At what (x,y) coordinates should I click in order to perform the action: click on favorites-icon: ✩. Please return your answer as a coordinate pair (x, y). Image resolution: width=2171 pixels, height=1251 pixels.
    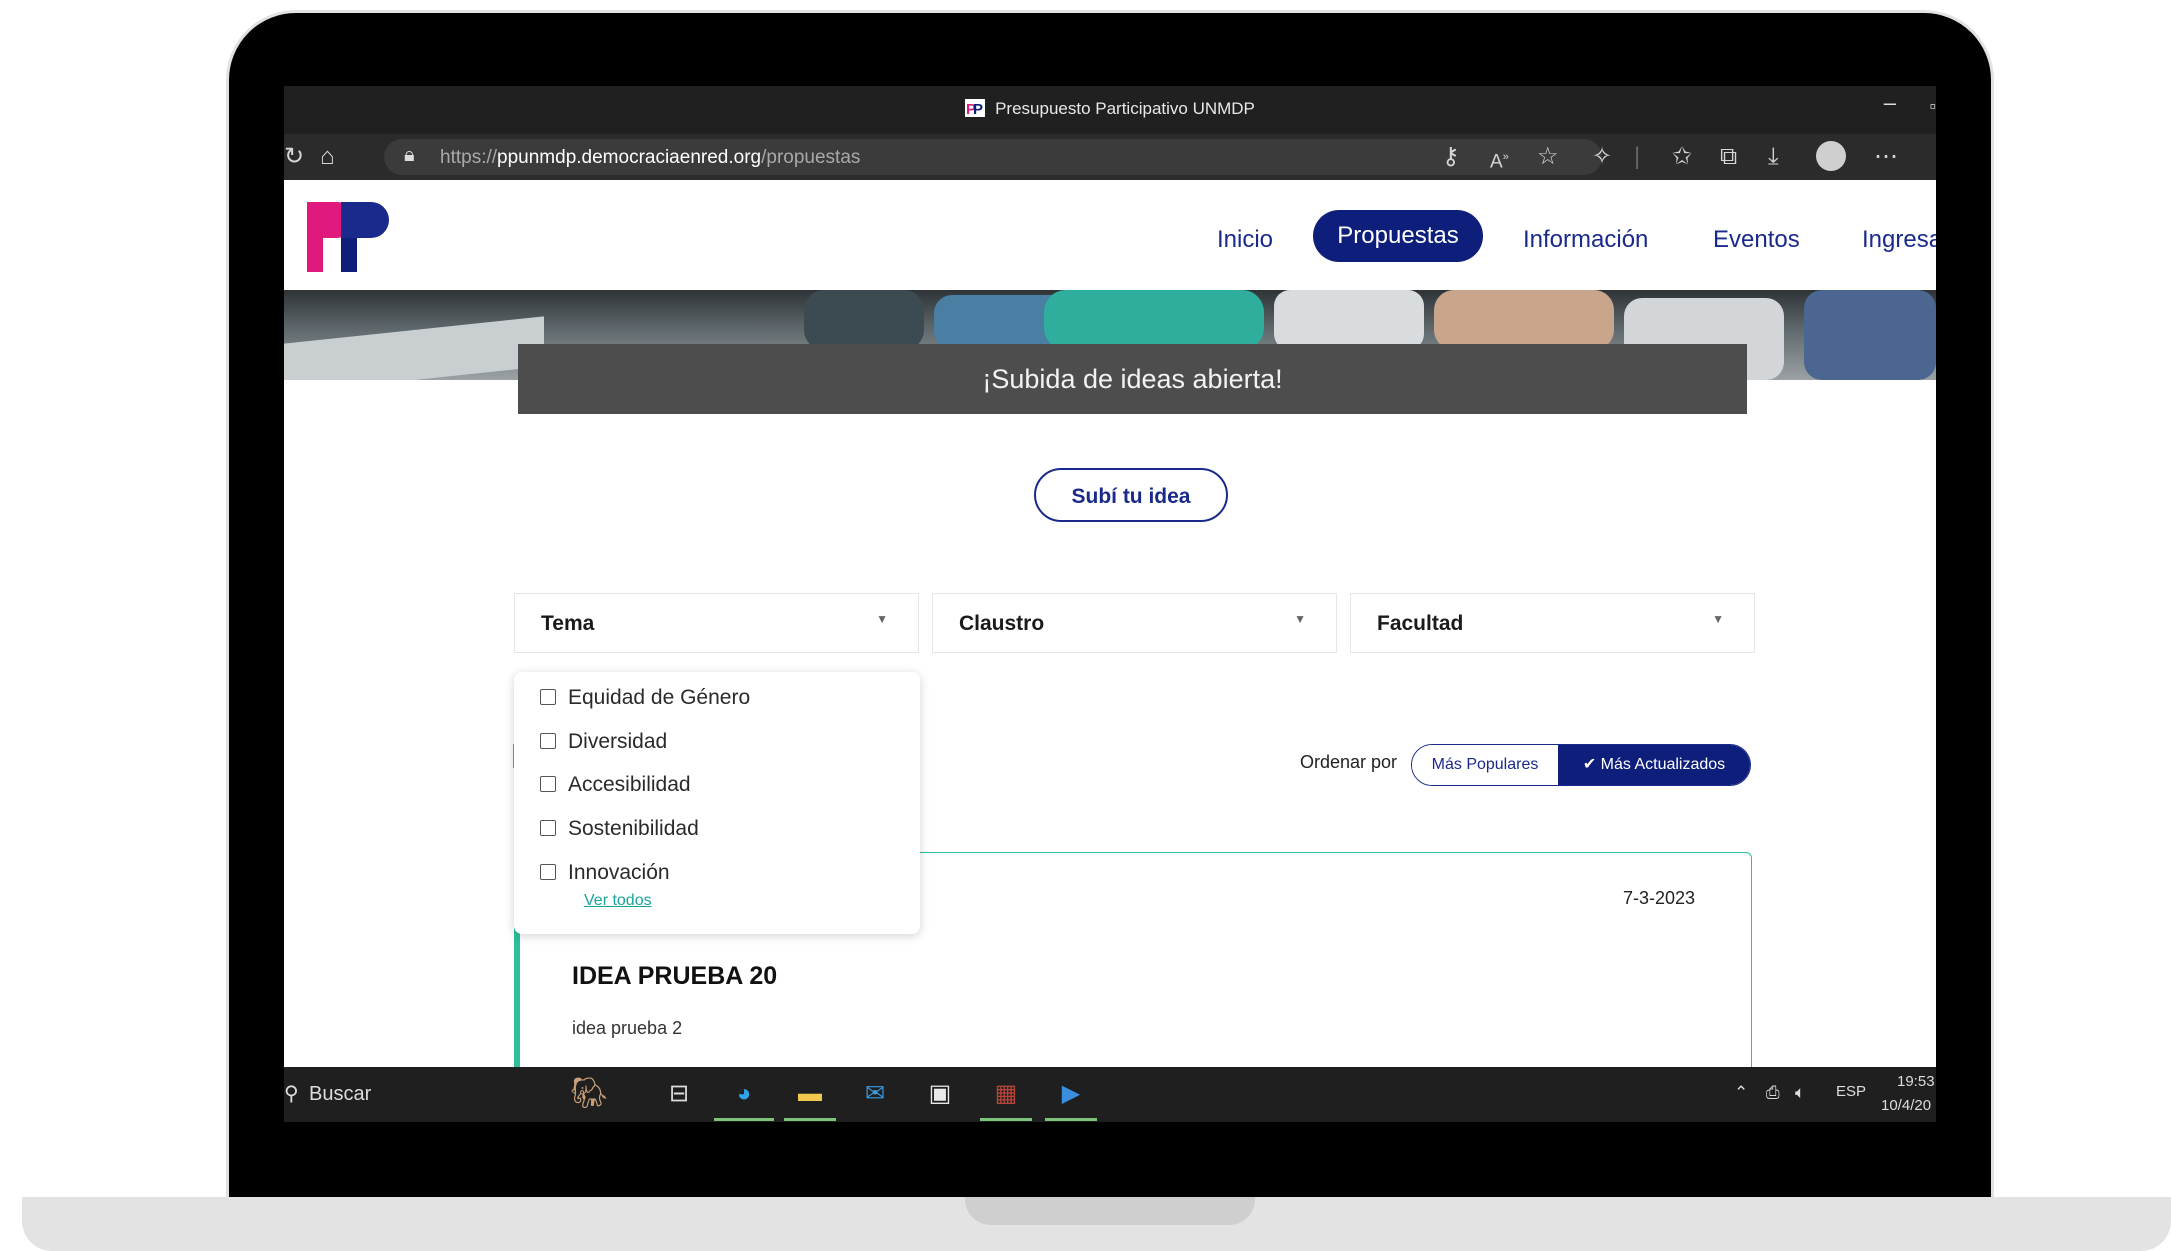
    Looking at the image, I should click on (1682, 157).